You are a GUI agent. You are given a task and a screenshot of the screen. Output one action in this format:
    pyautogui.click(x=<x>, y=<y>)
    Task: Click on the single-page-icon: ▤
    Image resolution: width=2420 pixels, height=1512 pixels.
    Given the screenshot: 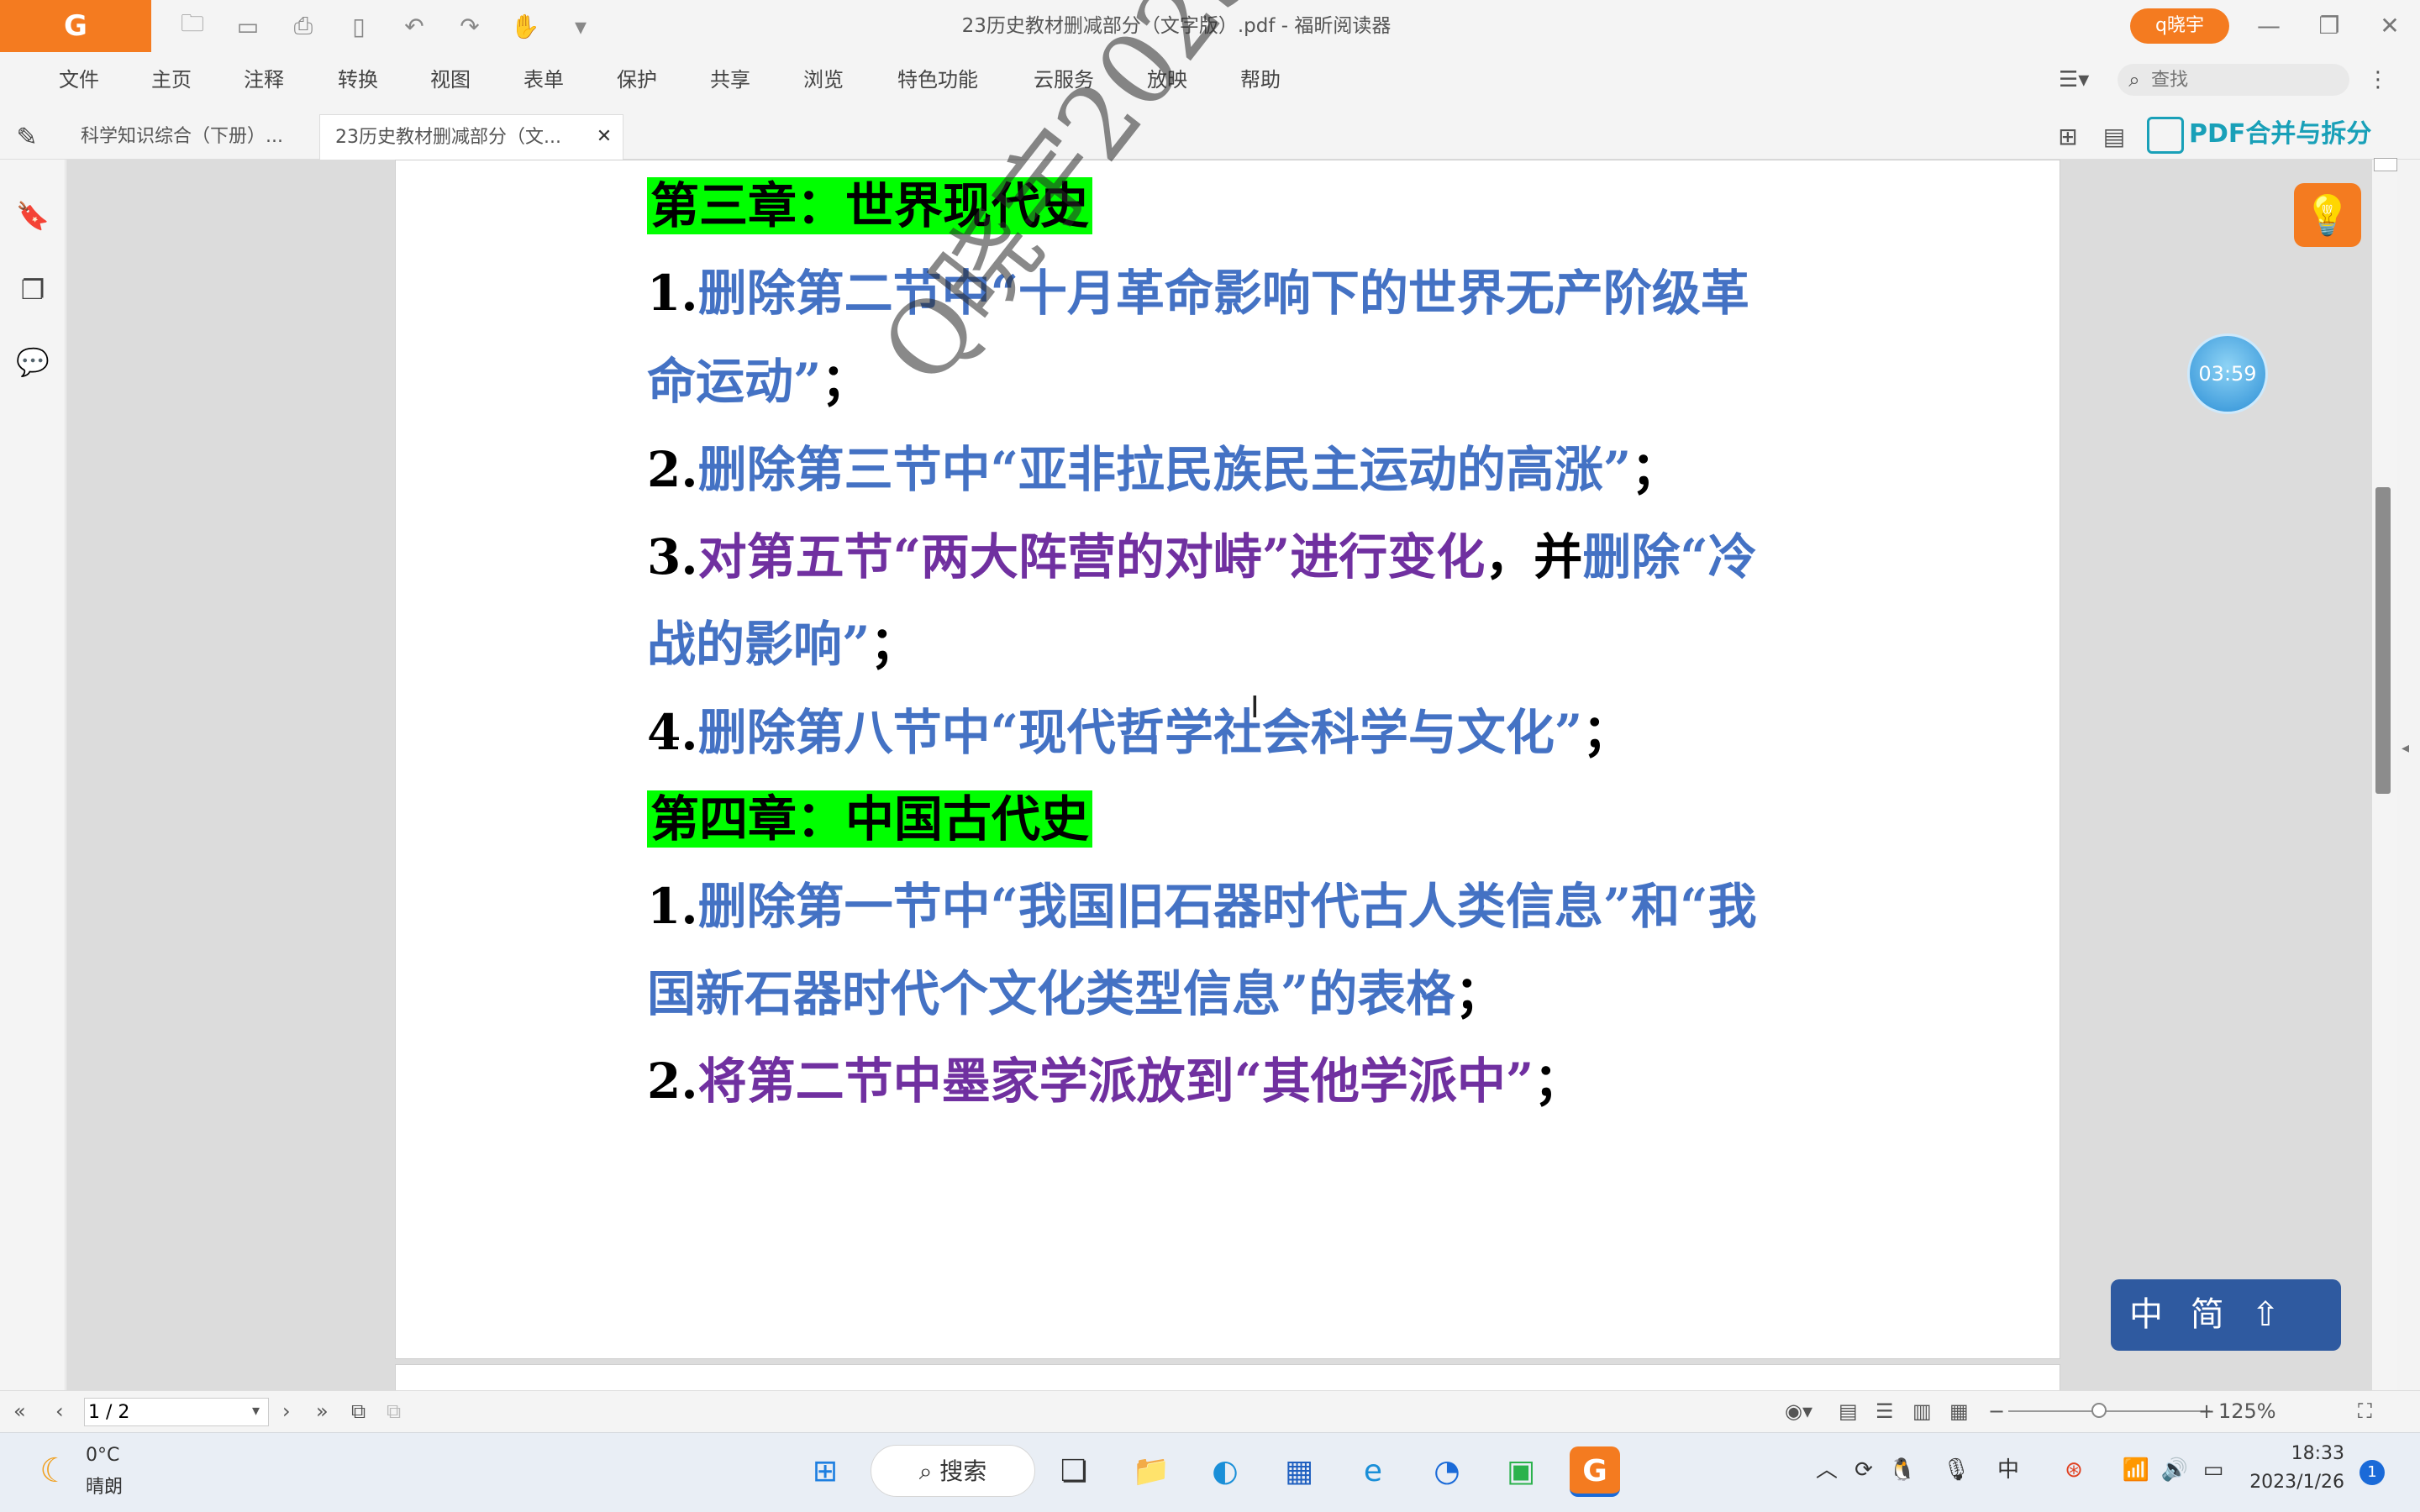 What is the action you would take?
    pyautogui.click(x=1849, y=1411)
    